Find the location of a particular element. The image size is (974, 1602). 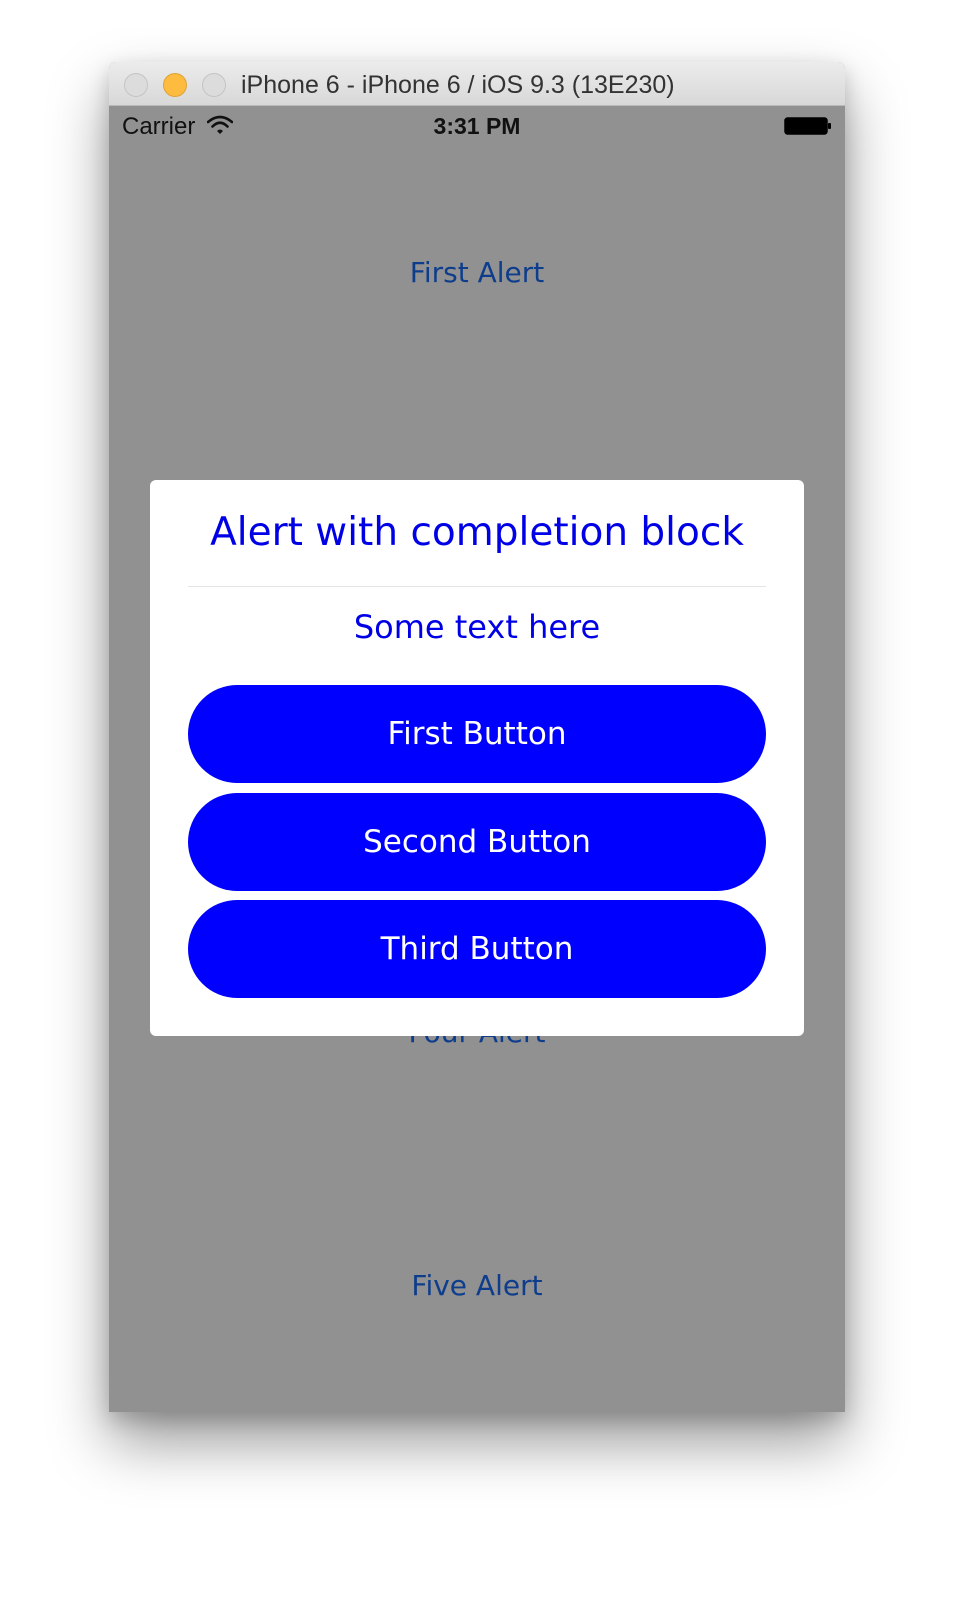

zoom-window-button is located at coordinates (214, 85).